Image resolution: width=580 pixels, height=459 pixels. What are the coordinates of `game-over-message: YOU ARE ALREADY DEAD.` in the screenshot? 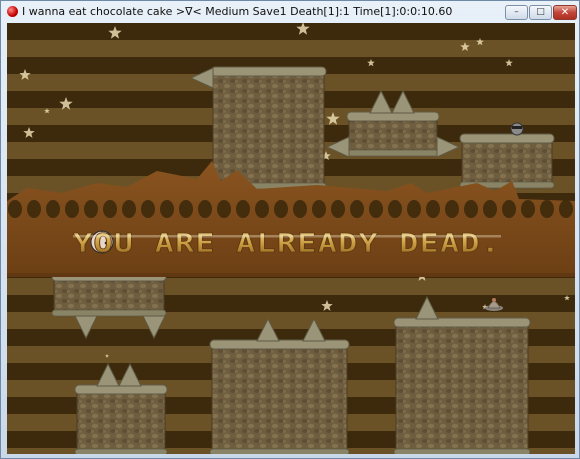 It's located at (287, 244).